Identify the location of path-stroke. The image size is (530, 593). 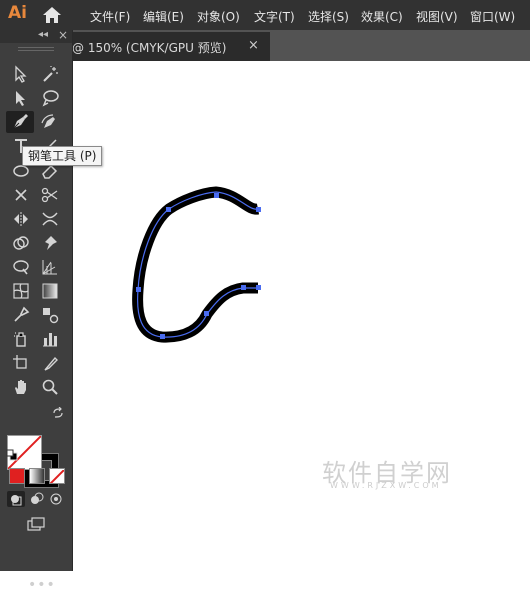
(196, 264).